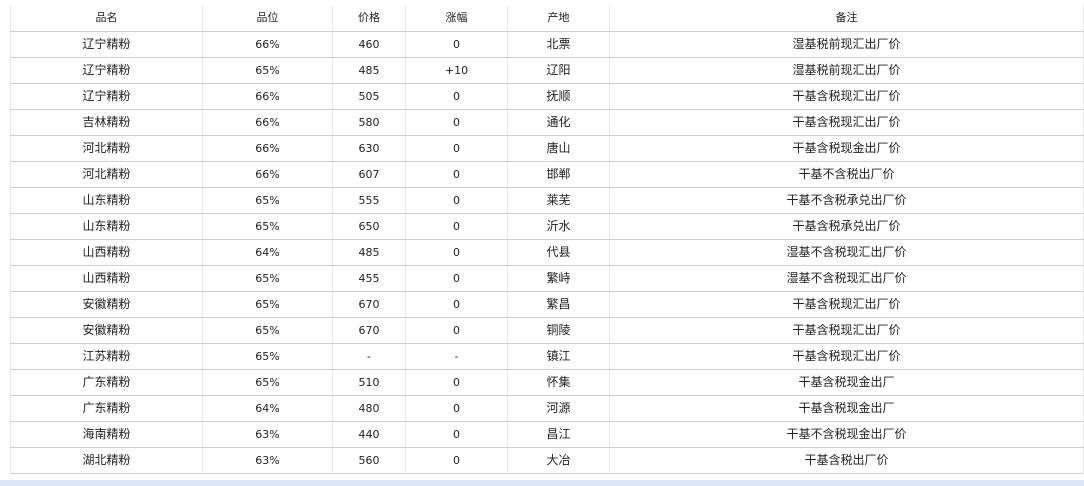 The width and height of the screenshot is (1084, 486). I want to click on cell-price: 650, so click(369, 226).